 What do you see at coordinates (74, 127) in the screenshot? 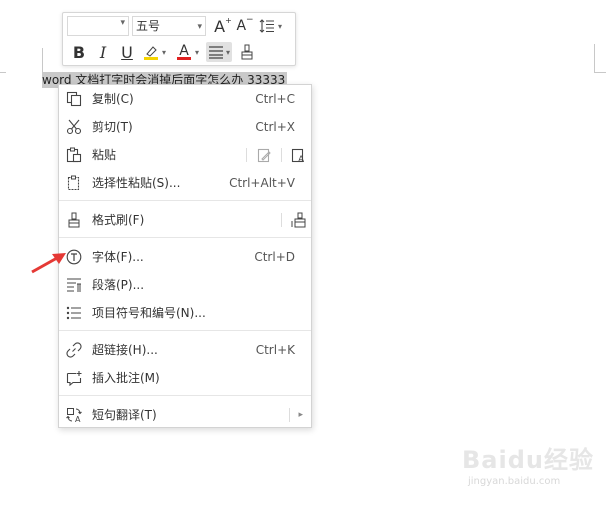
I see `scissors-icon` at bounding box center [74, 127].